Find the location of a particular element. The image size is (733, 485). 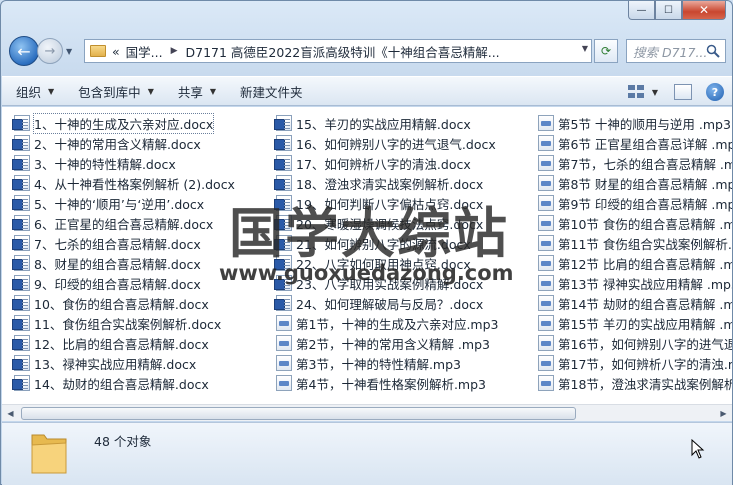

scroll-thumb is located at coordinates (298, 413).